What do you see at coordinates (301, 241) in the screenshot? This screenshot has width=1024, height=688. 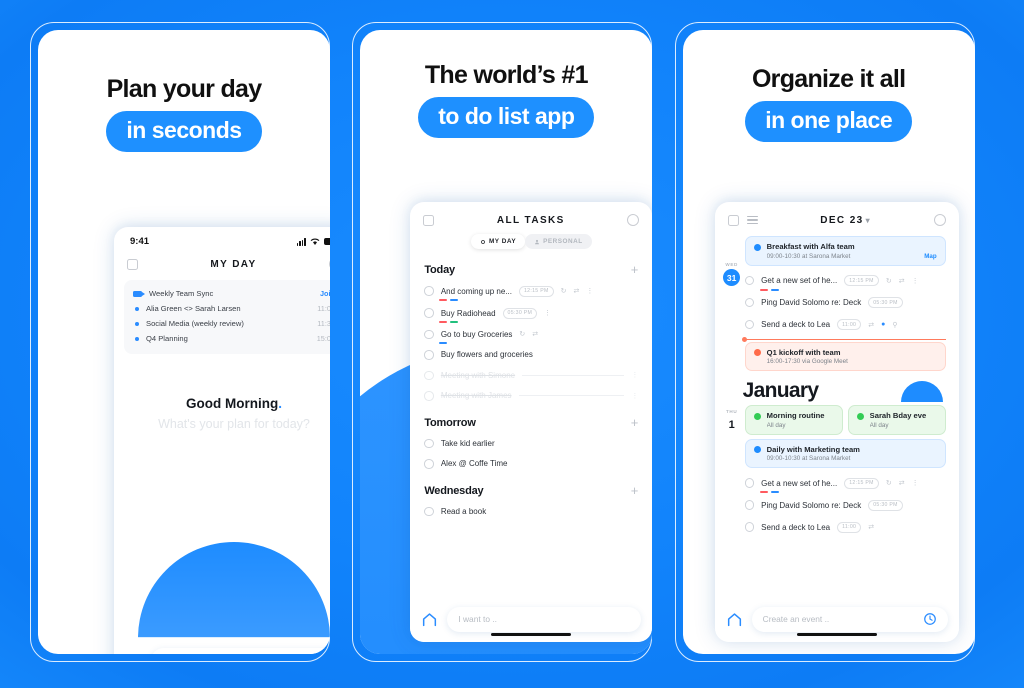 I see `signal-icon` at bounding box center [301, 241].